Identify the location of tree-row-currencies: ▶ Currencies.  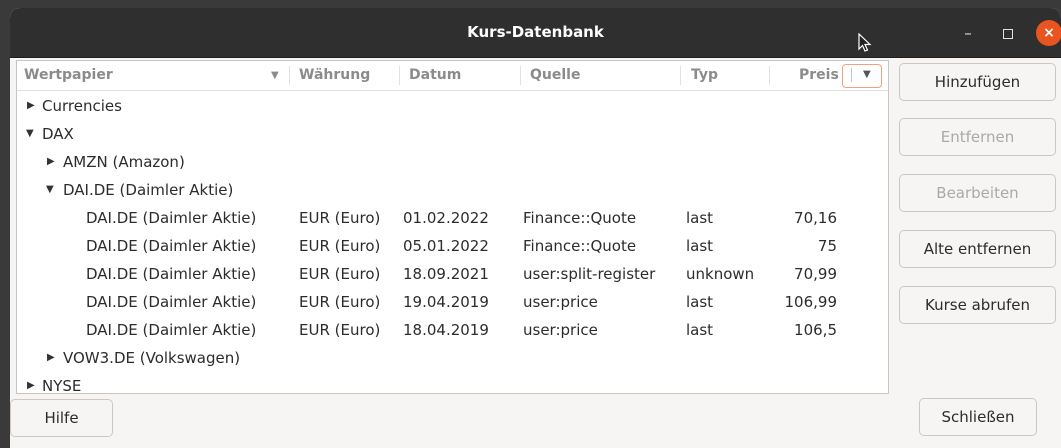
(452, 106).